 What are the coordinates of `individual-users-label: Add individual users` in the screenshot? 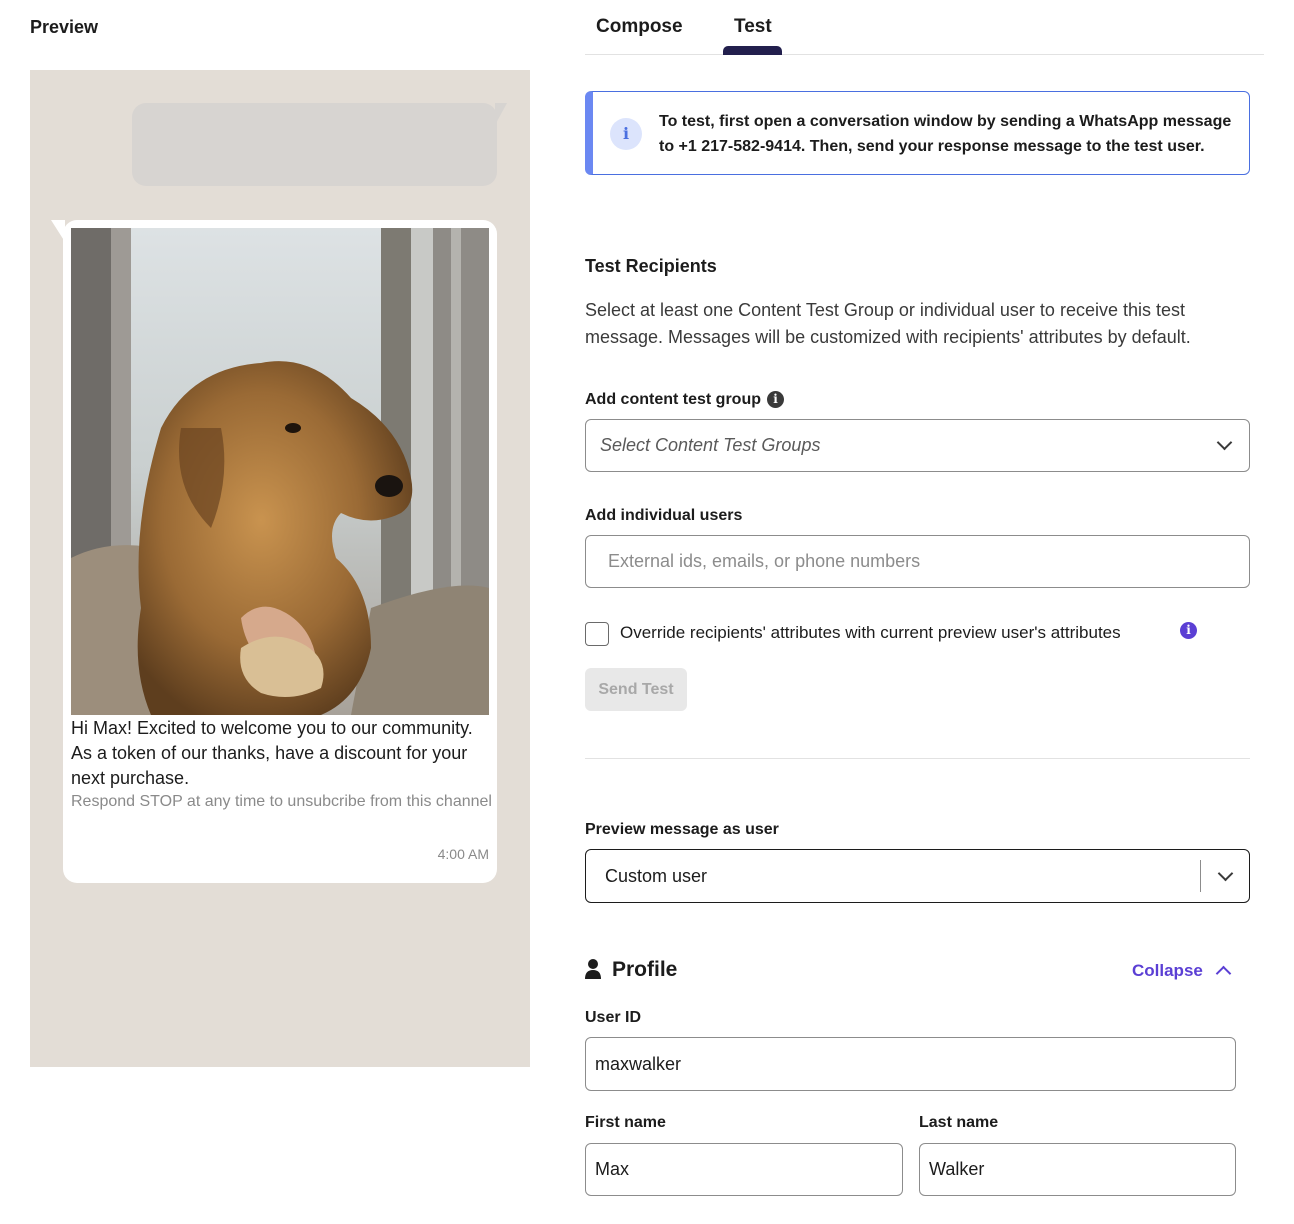 It's located at (664, 515).